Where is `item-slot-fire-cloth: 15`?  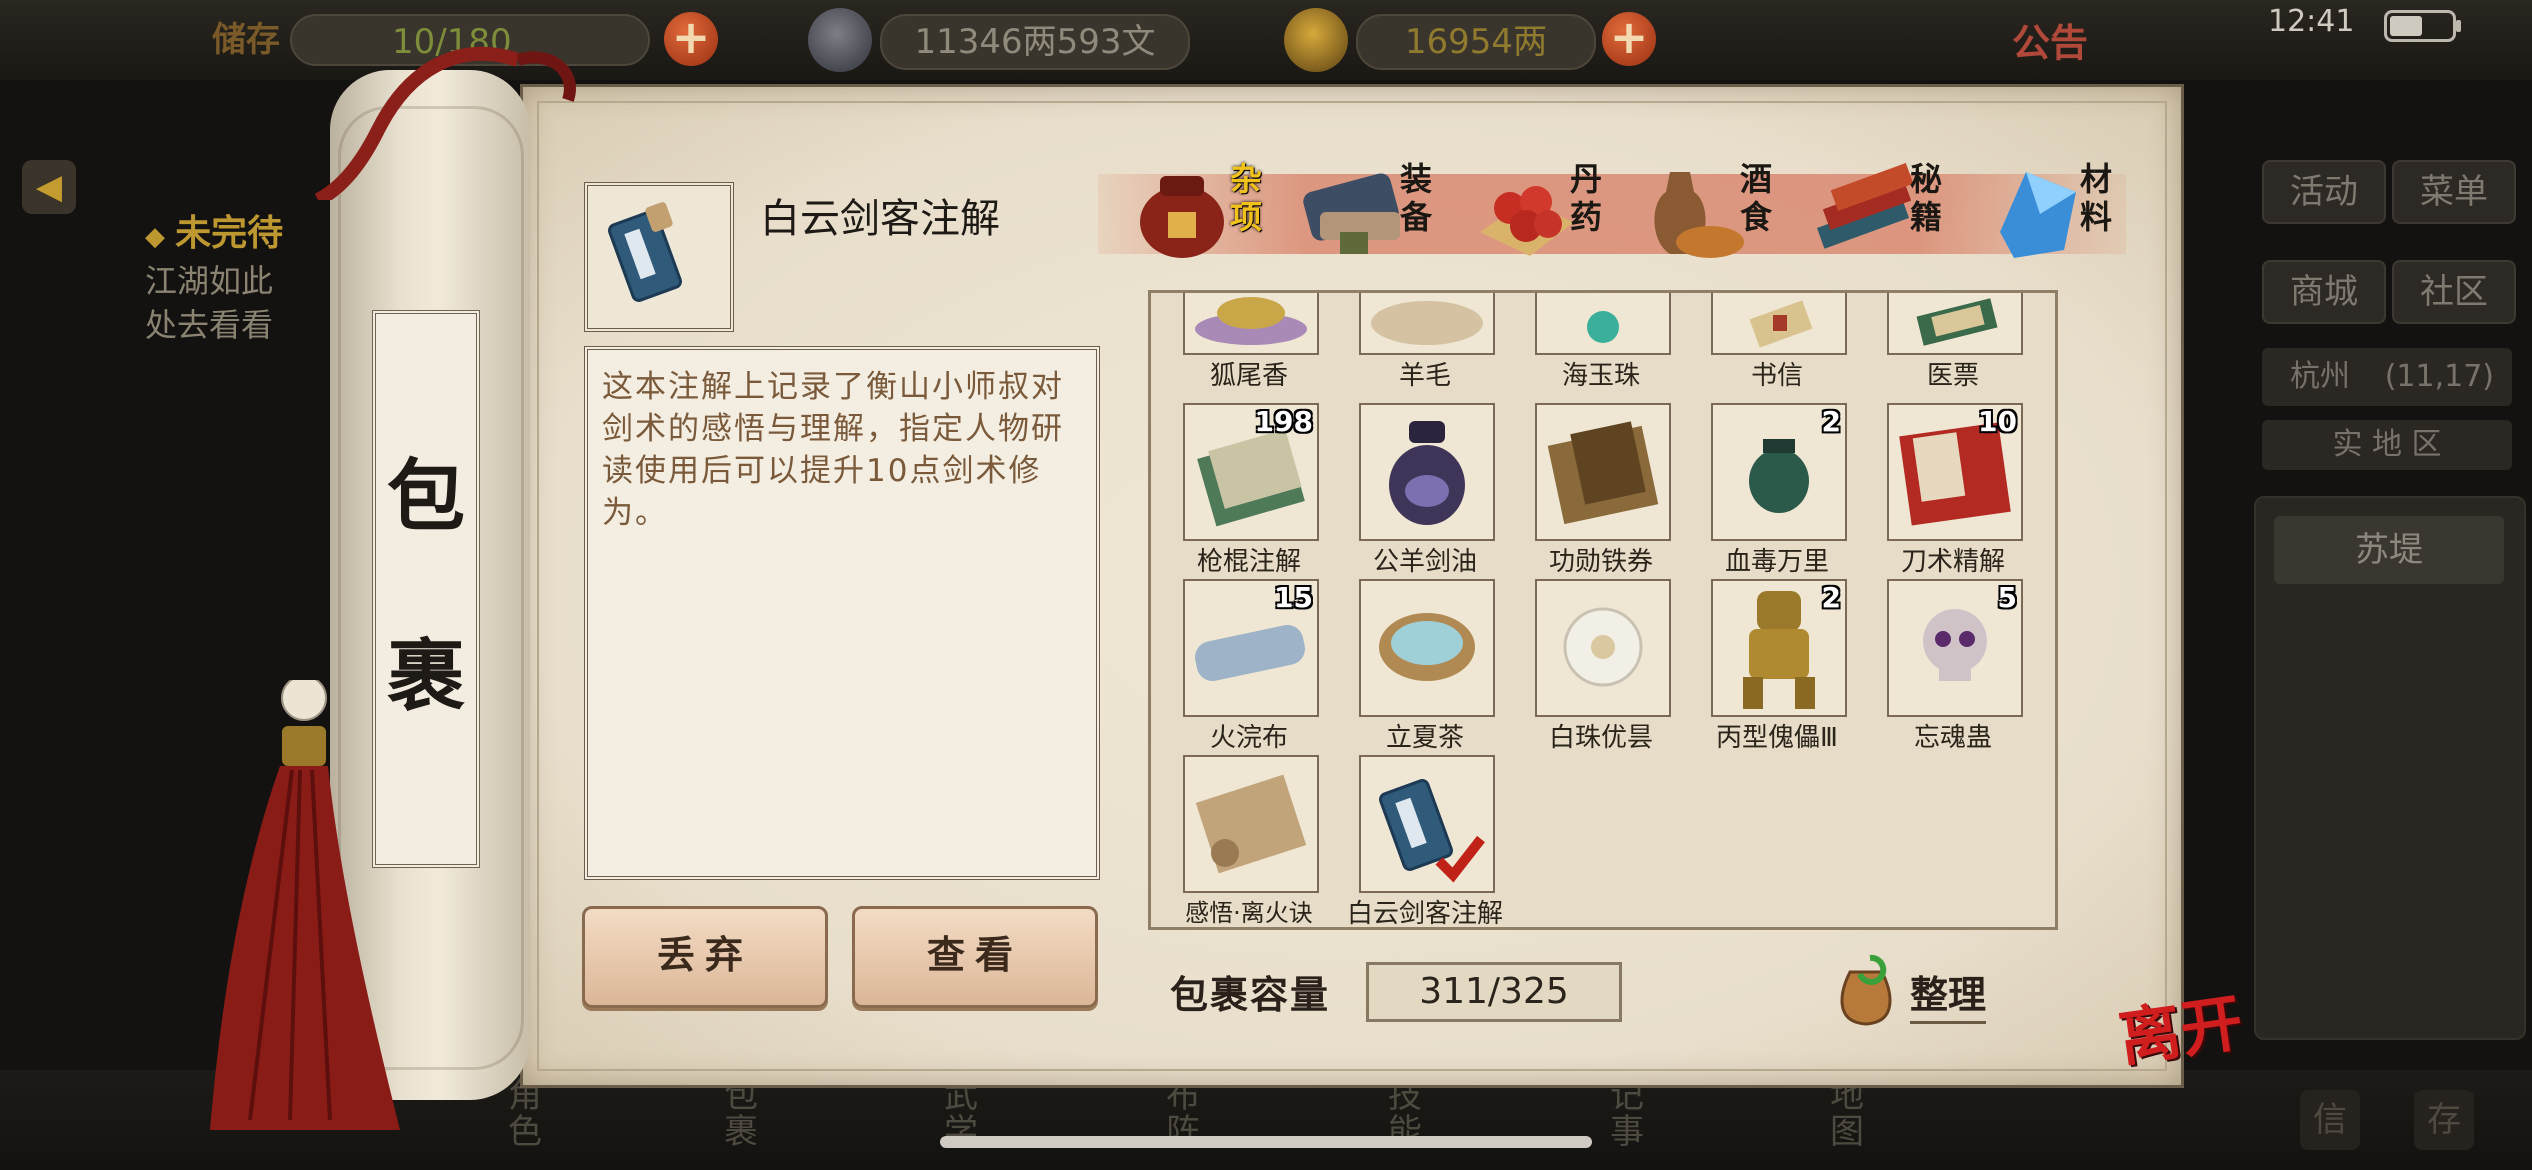
item-slot-fire-cloth: 15 is located at coordinates (1251, 648).